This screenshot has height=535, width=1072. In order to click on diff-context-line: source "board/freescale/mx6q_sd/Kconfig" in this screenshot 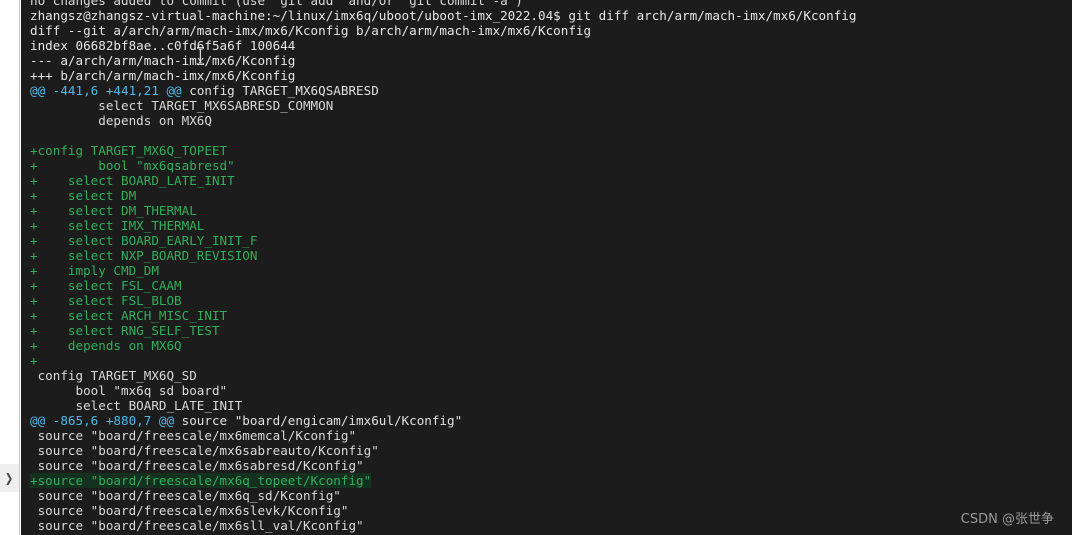, I will do `click(185, 495)`.